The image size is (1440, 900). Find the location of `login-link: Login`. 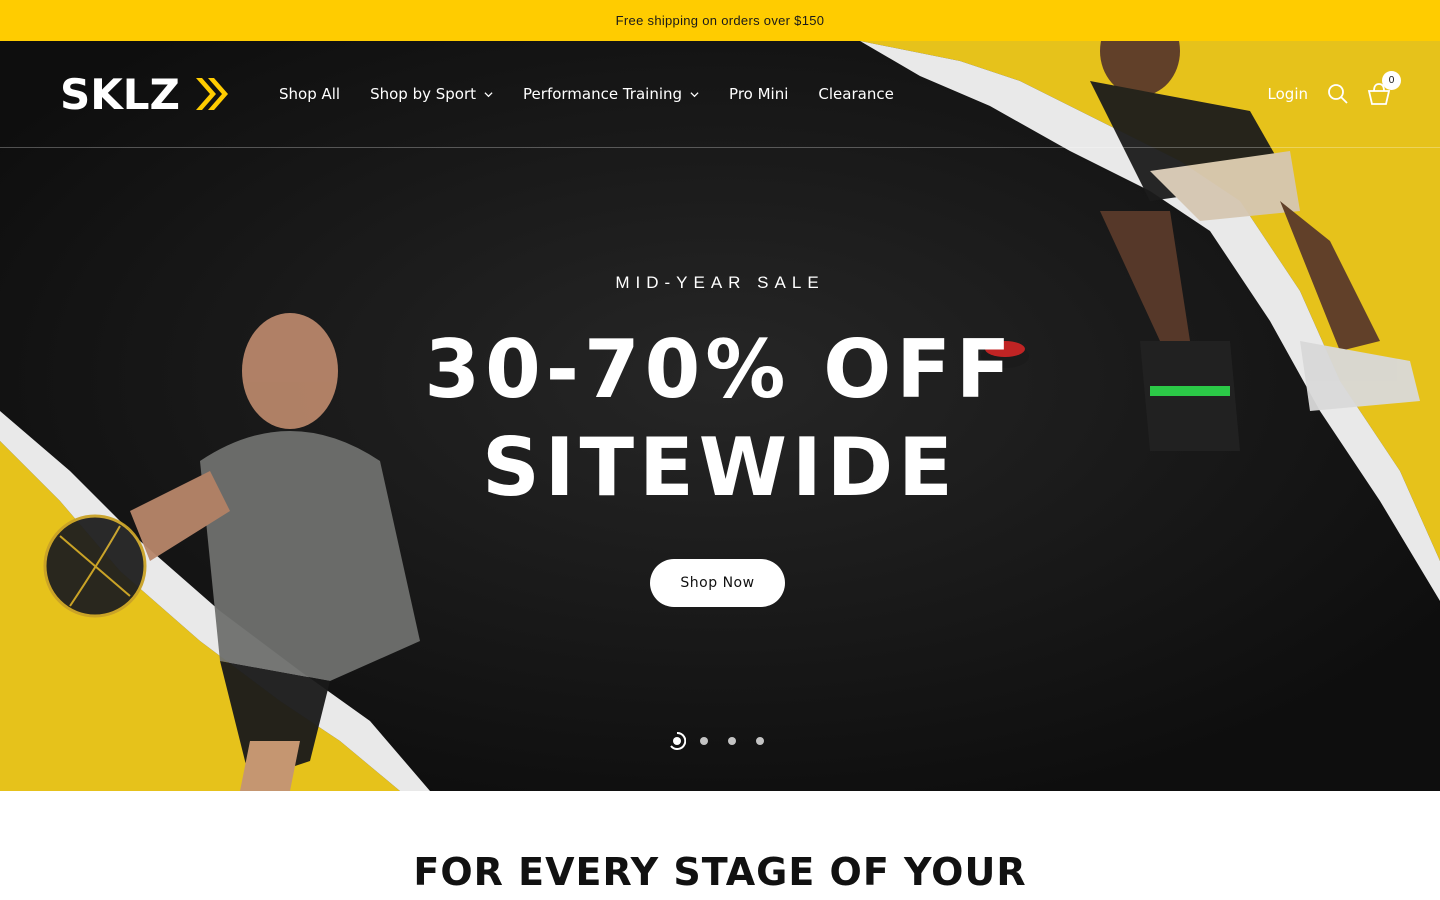

login-link: Login is located at coordinates (1288, 94).